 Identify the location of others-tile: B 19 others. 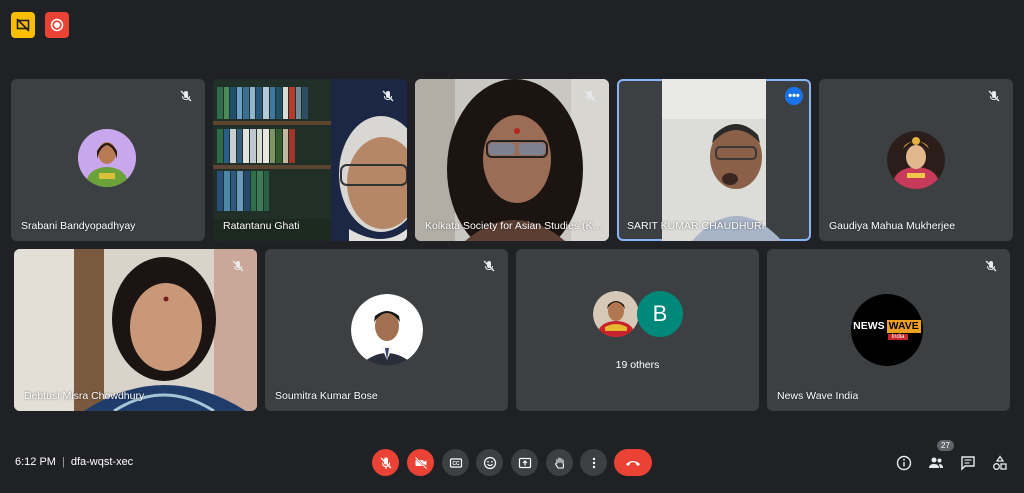
(637, 330).